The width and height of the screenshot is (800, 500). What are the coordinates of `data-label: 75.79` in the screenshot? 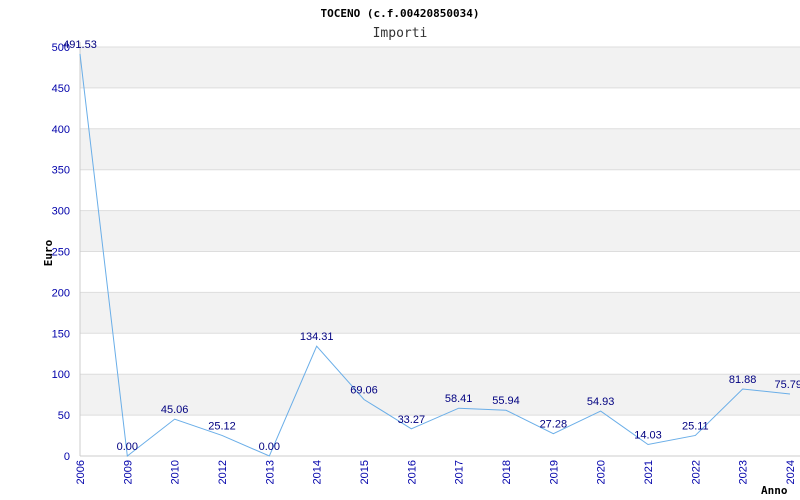 It's located at (787, 385).